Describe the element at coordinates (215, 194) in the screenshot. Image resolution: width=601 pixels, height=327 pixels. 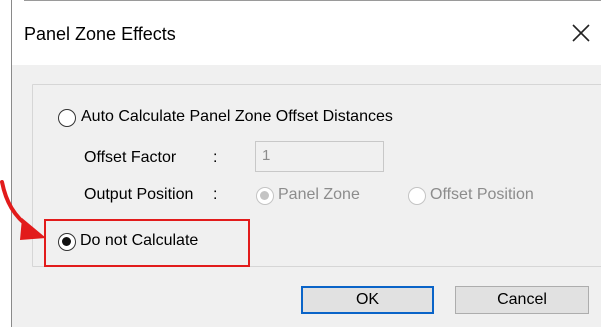
I see `output-position-colon: :` at that location.